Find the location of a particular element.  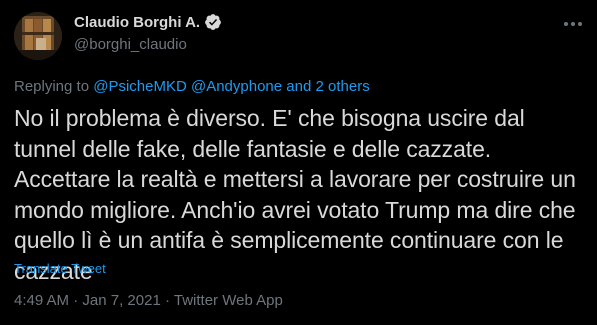

tweet-time: 4:49 AM is located at coordinates (41, 300).